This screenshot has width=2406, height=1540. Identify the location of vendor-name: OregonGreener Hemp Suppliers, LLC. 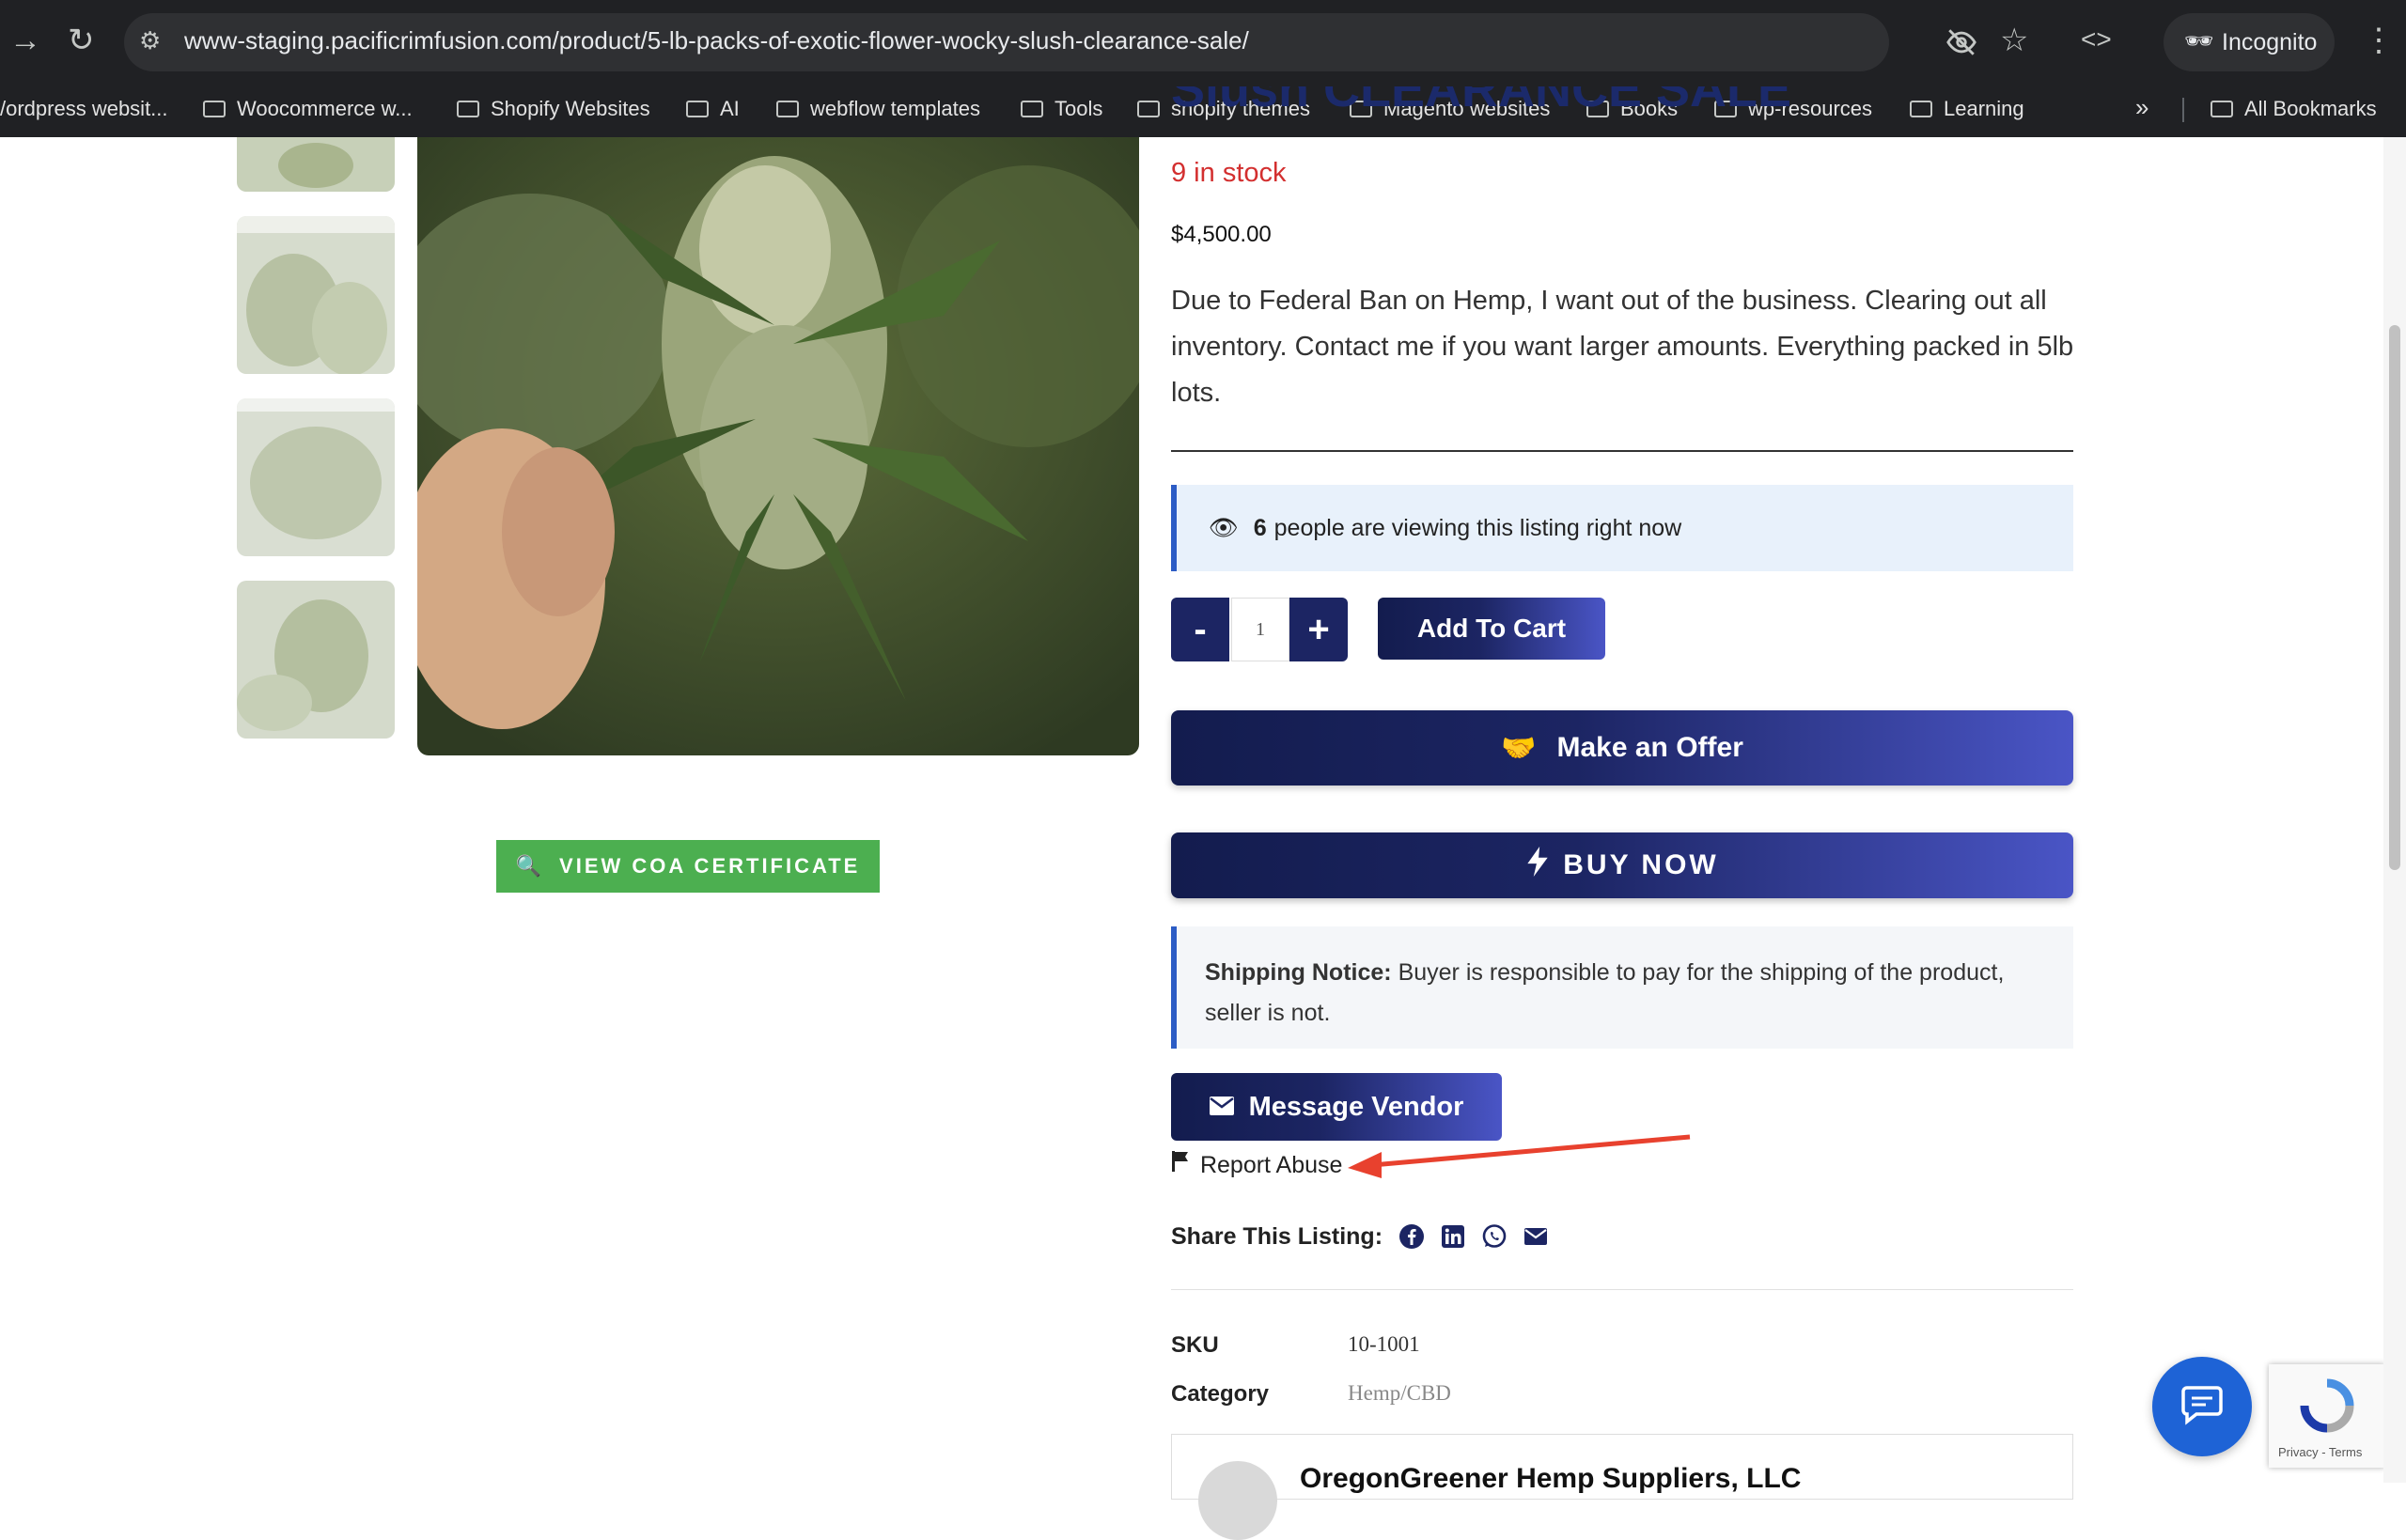
(1550, 1479).